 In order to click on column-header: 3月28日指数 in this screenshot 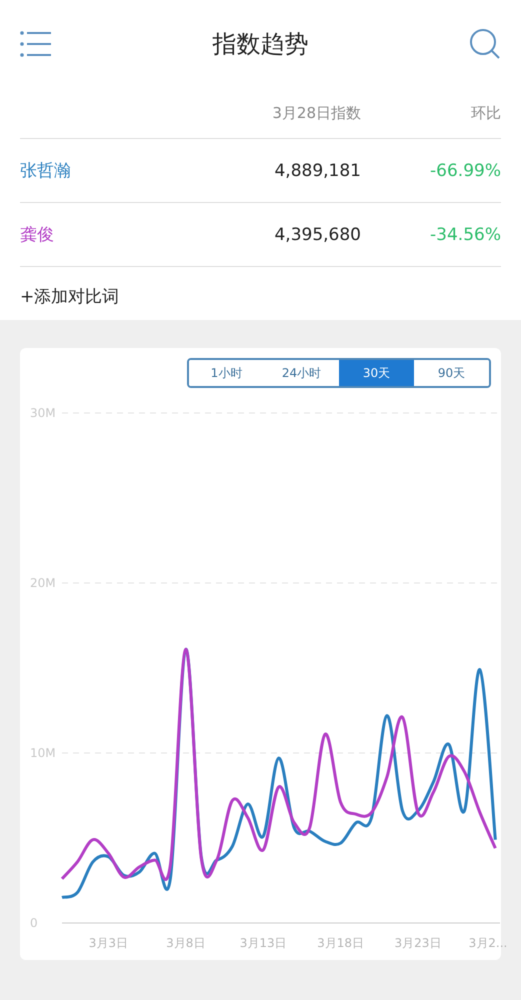, I will do `click(316, 113)`.